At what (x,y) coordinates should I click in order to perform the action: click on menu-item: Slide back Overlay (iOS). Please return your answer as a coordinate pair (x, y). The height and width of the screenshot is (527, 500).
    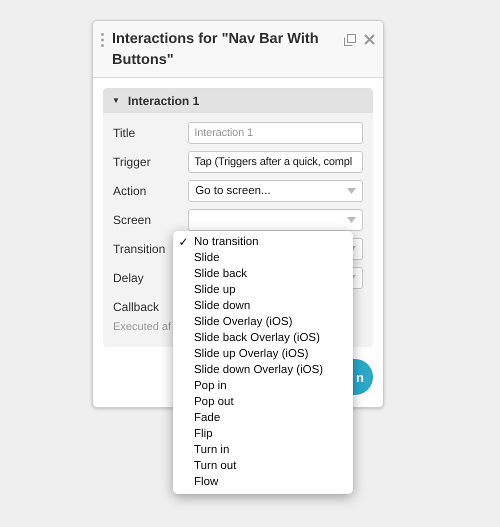
    Looking at the image, I should click on (263, 338).